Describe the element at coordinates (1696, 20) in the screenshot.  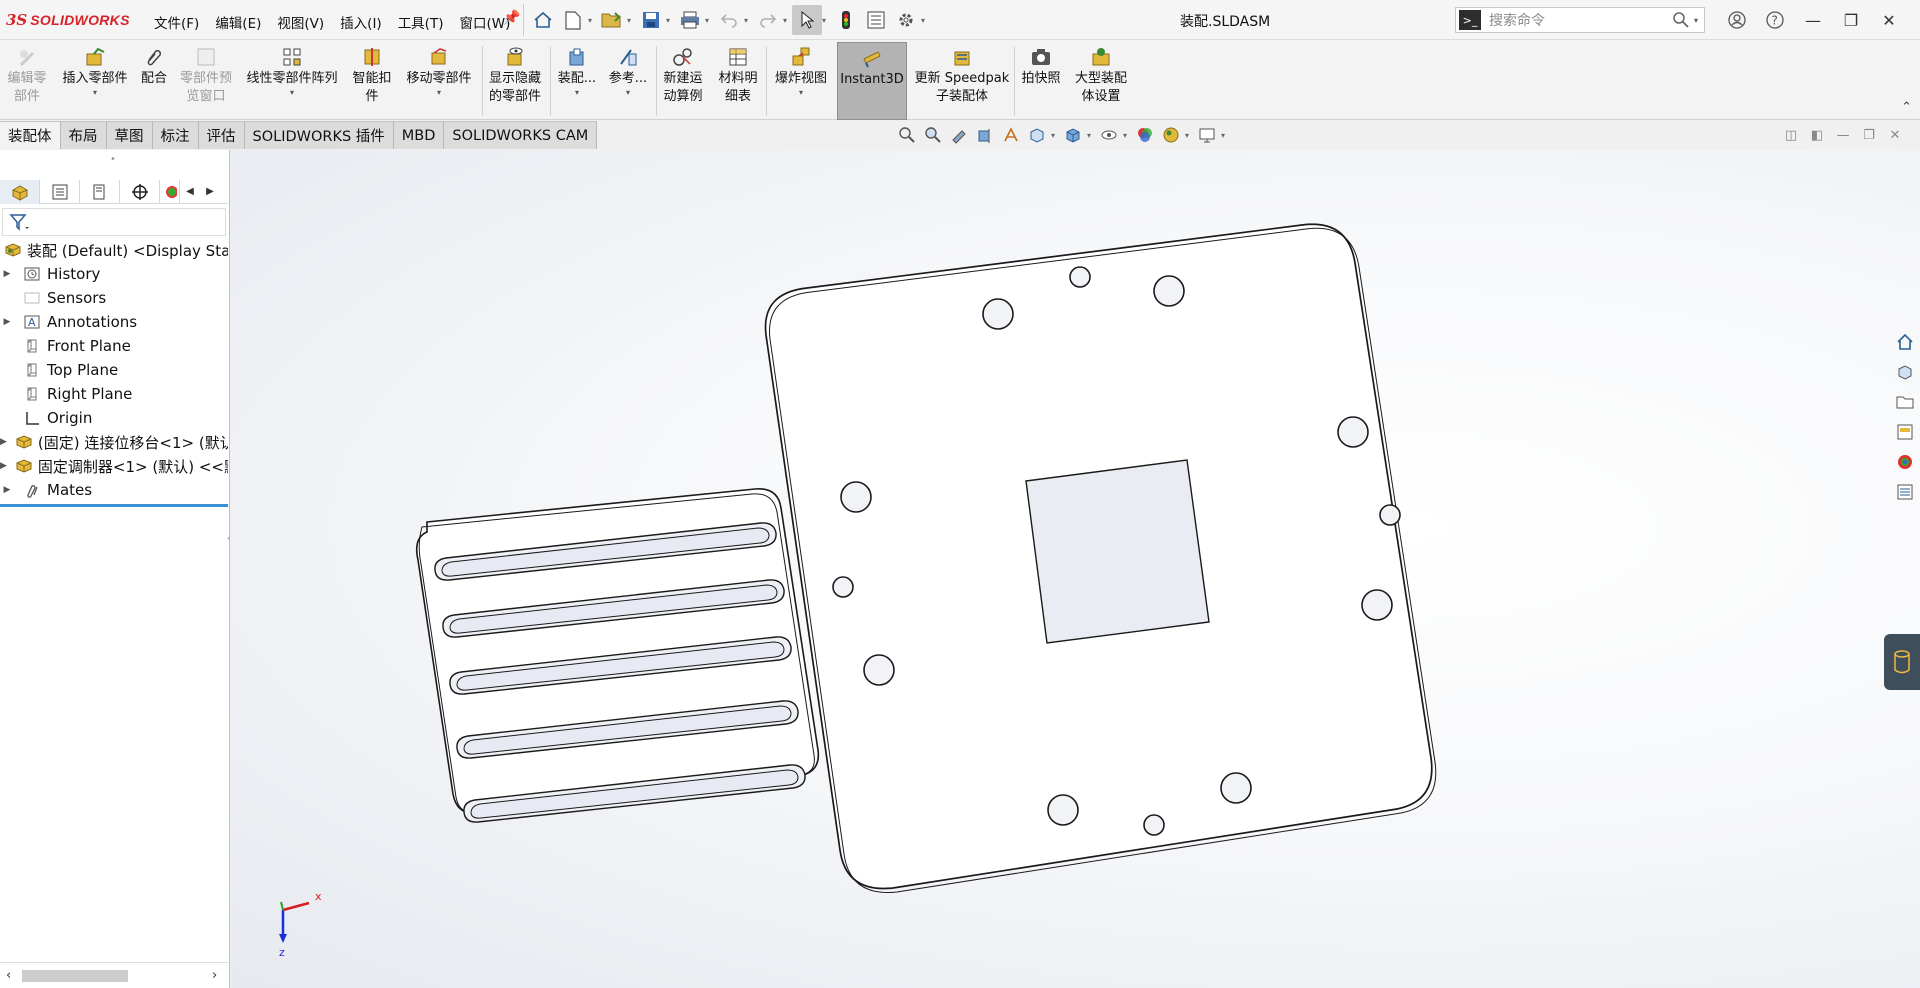
I see `search-dropdown-icon: ▾` at that location.